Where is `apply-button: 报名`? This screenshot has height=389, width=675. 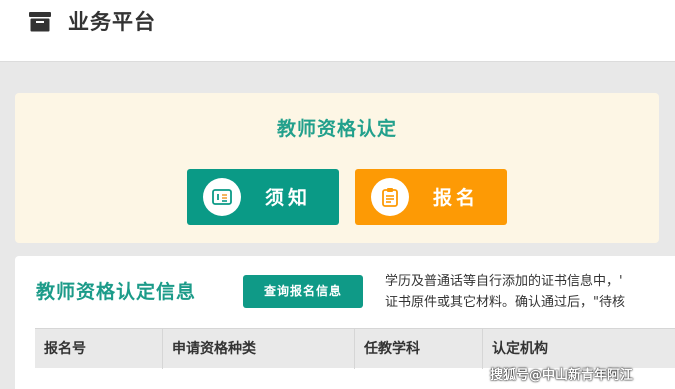 apply-button: 报名 is located at coordinates (431, 197).